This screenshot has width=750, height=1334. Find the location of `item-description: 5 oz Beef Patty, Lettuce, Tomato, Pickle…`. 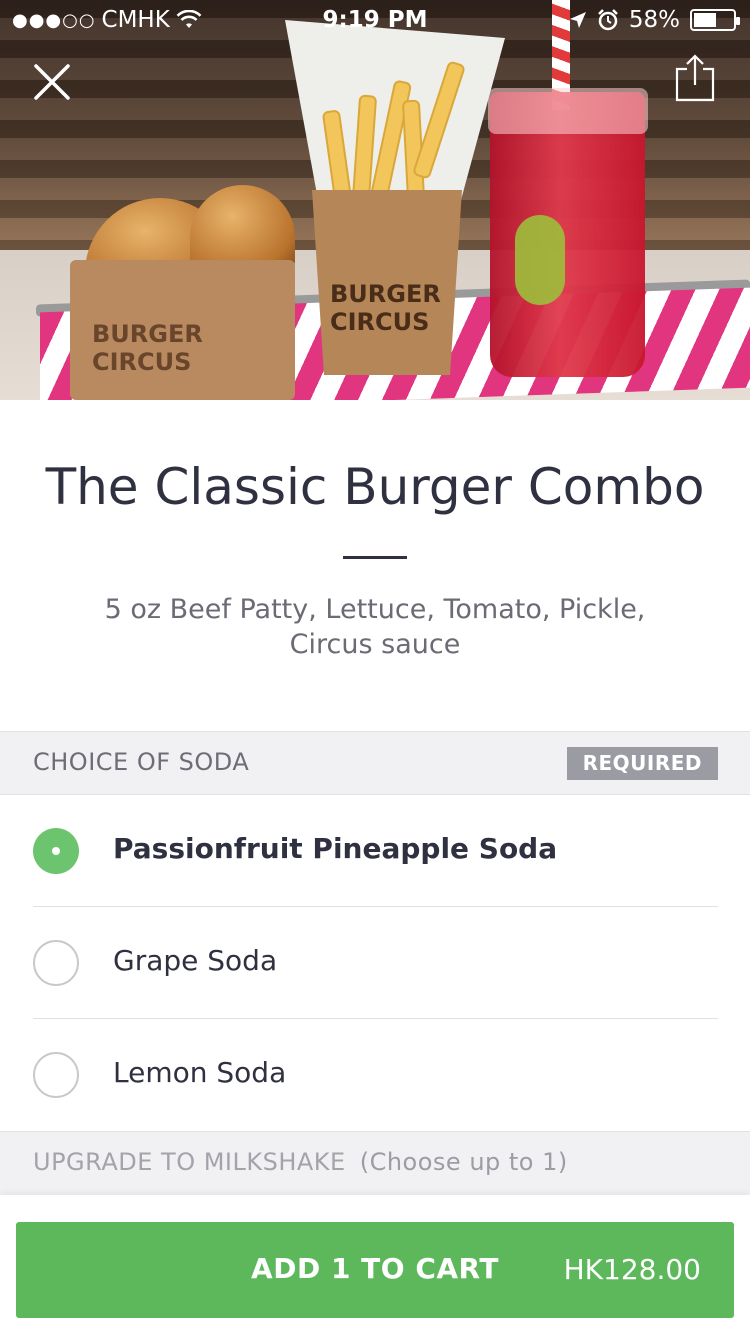

item-description: 5 oz Beef Patty, Lettuce, Tomato, Pickle… is located at coordinates (375, 627).